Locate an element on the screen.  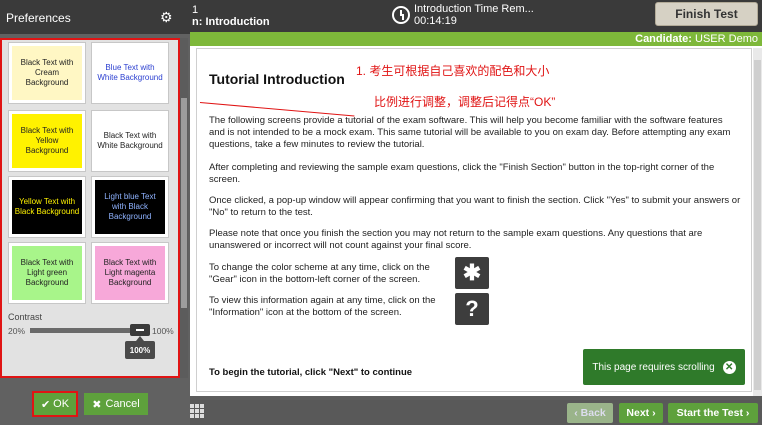
swatch-label: Yellow Text with Black Background is located at coordinates (47, 207).